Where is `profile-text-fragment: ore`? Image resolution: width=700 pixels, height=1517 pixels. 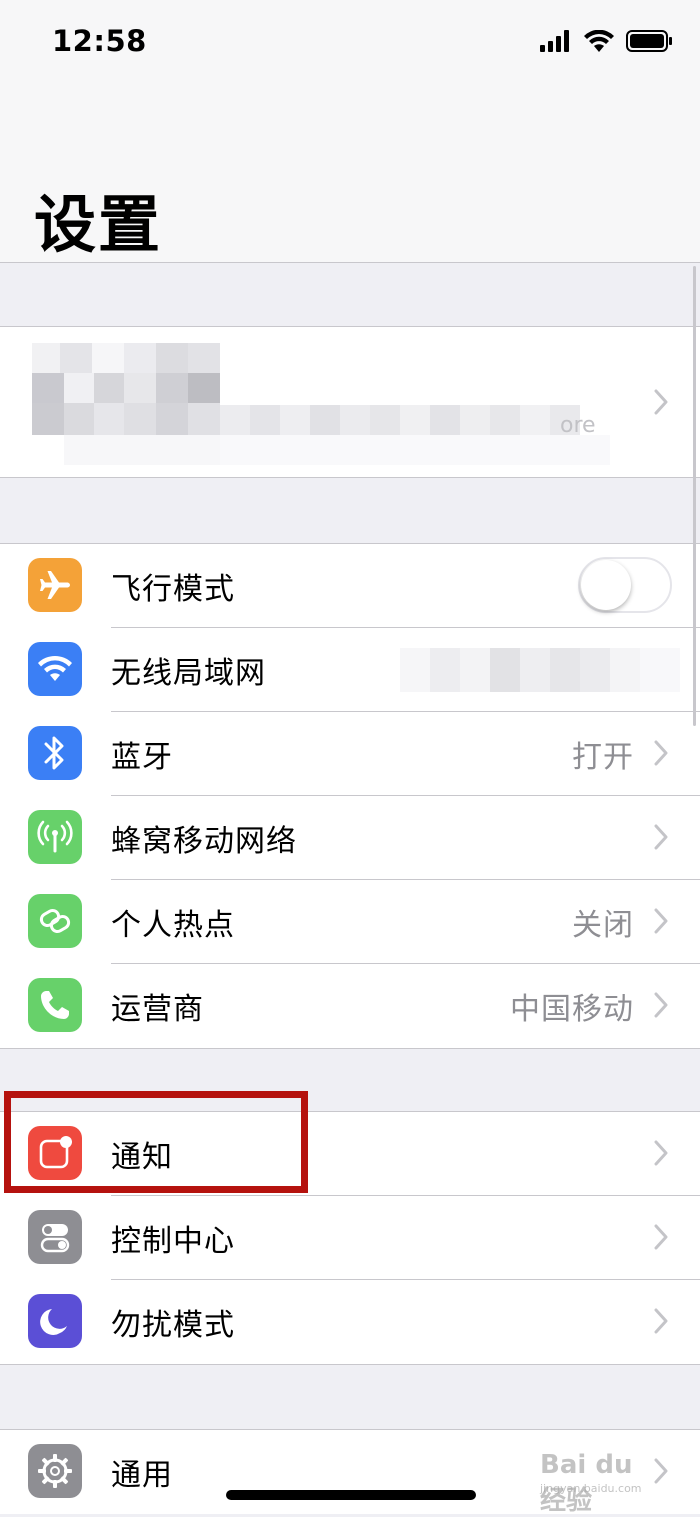 profile-text-fragment: ore is located at coordinates (578, 425).